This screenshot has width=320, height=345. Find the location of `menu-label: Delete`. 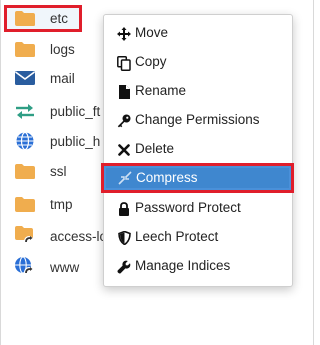

menu-label: Delete is located at coordinates (155, 148).